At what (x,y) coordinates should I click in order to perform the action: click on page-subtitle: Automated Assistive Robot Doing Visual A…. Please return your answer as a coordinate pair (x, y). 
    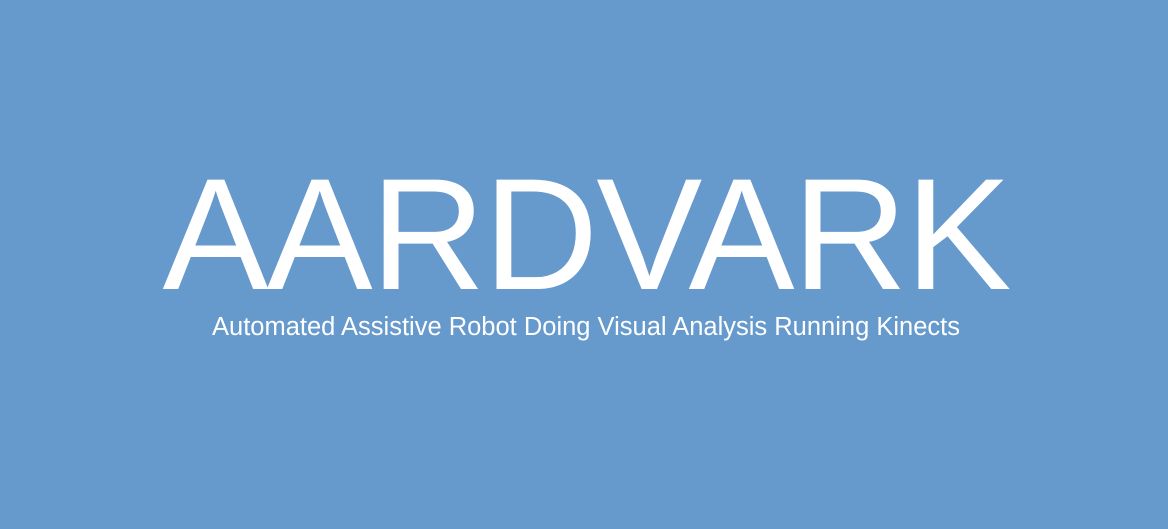
    Looking at the image, I should click on (586, 327).